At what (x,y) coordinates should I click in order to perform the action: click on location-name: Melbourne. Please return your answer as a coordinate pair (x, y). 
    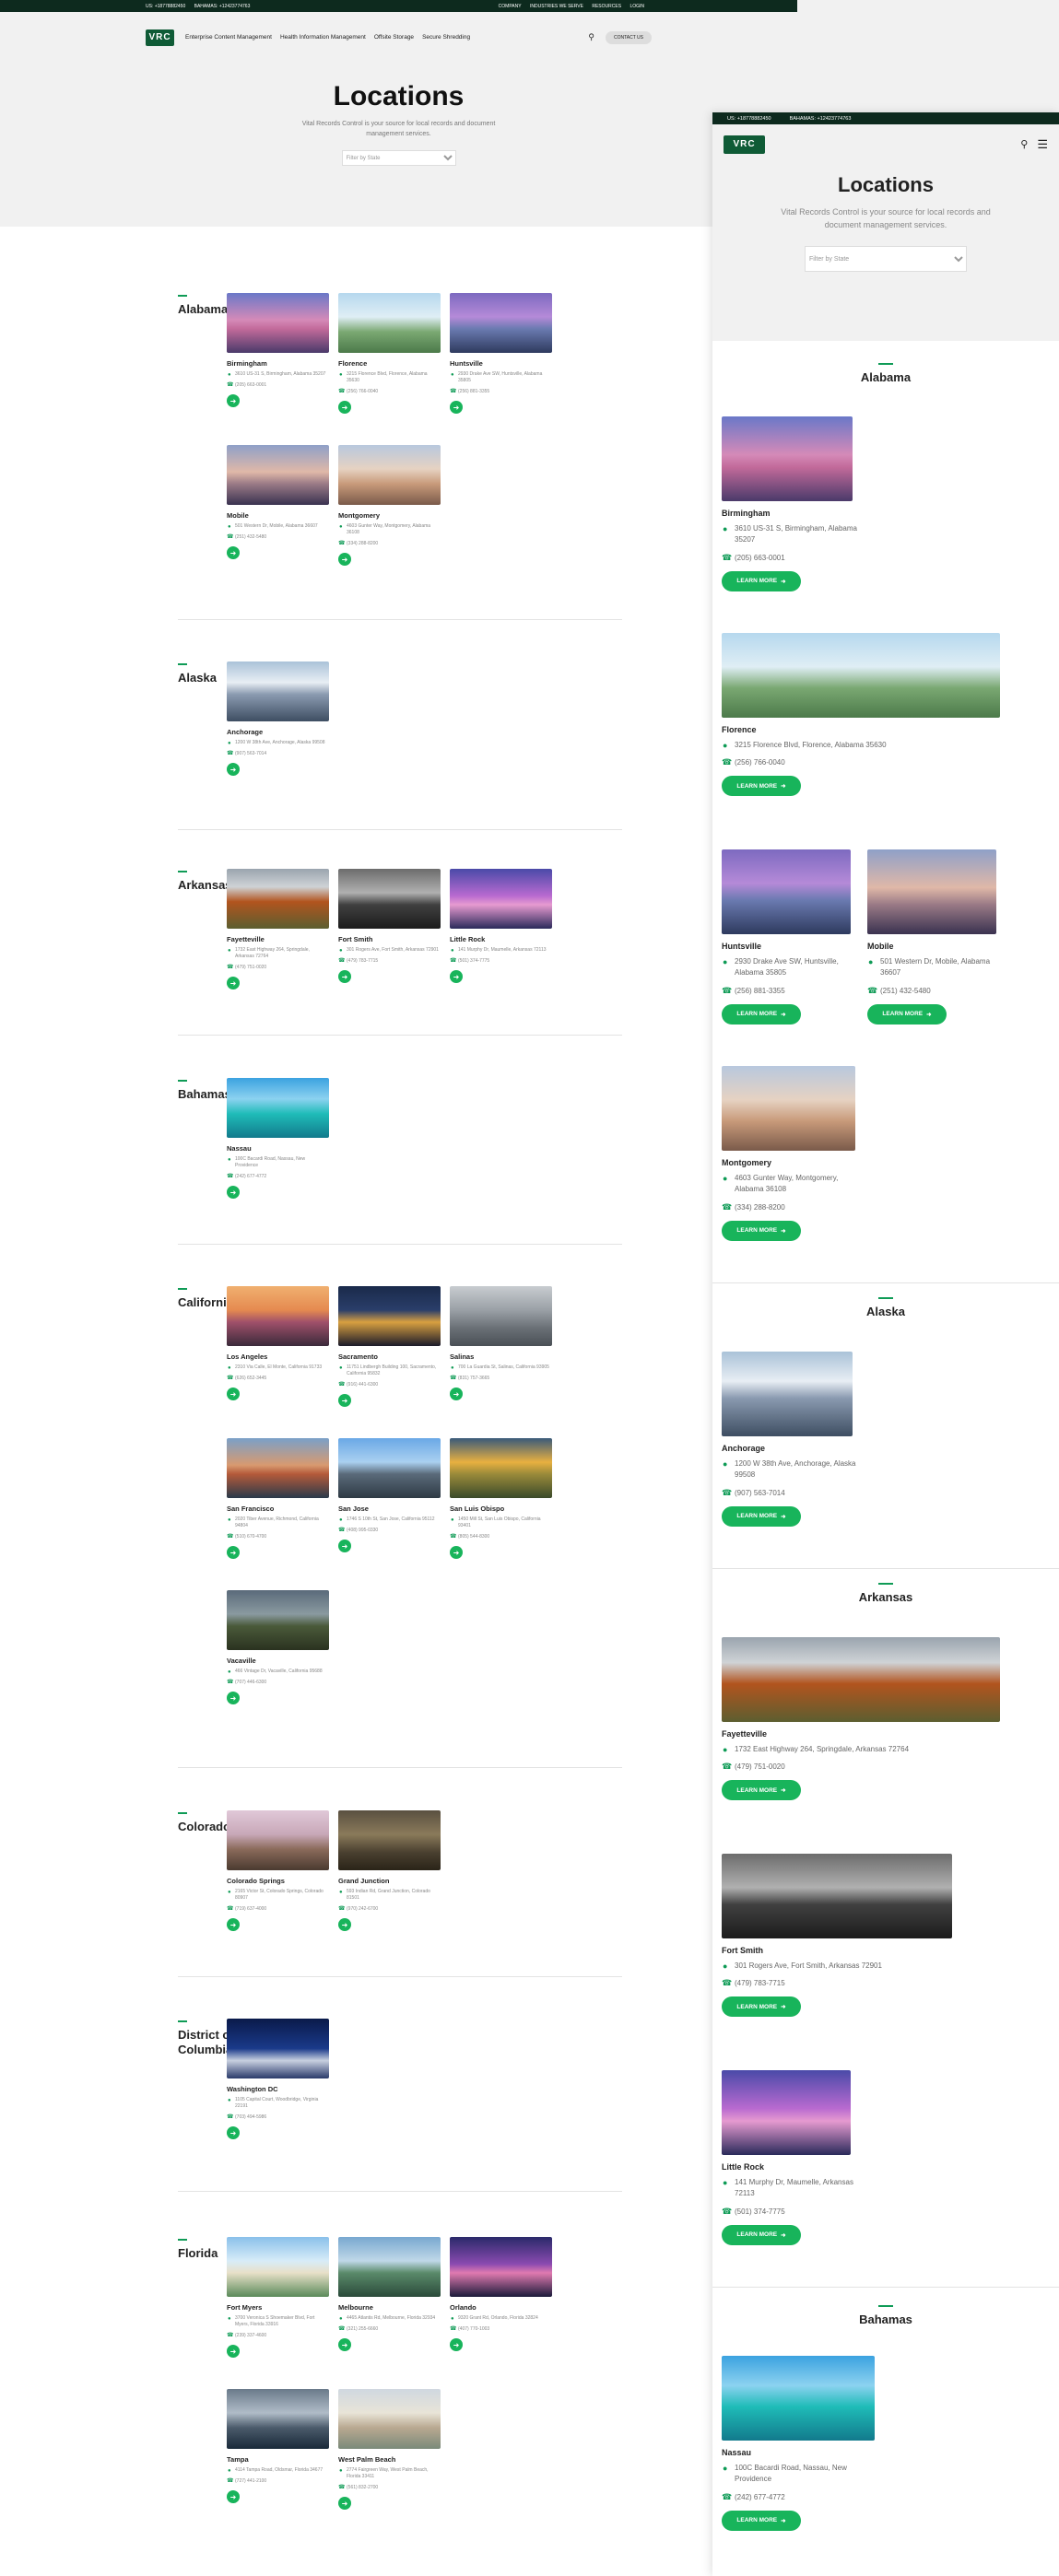
    Looking at the image, I should click on (389, 2307).